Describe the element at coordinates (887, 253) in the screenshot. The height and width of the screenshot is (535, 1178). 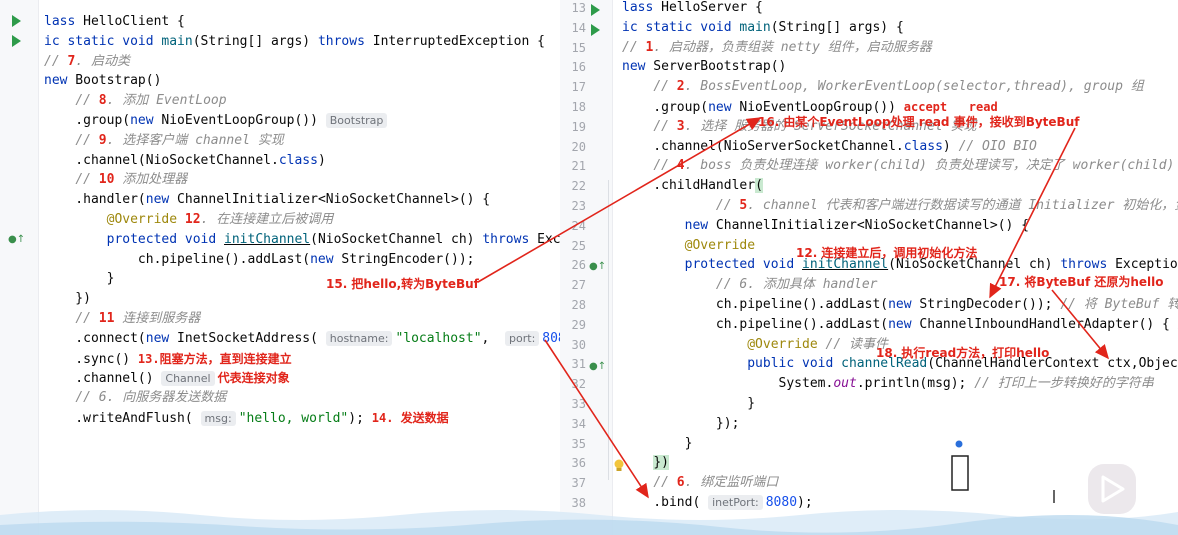
I see `annotation-12: 12. 连接建立后，调用初始化方法` at that location.